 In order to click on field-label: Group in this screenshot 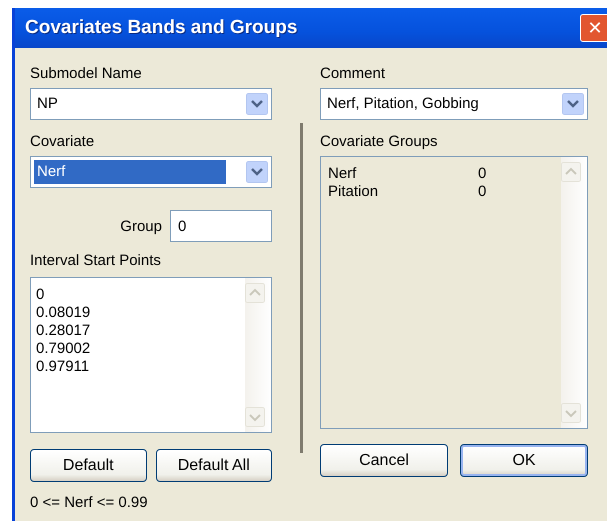, I will do `click(141, 226)`.